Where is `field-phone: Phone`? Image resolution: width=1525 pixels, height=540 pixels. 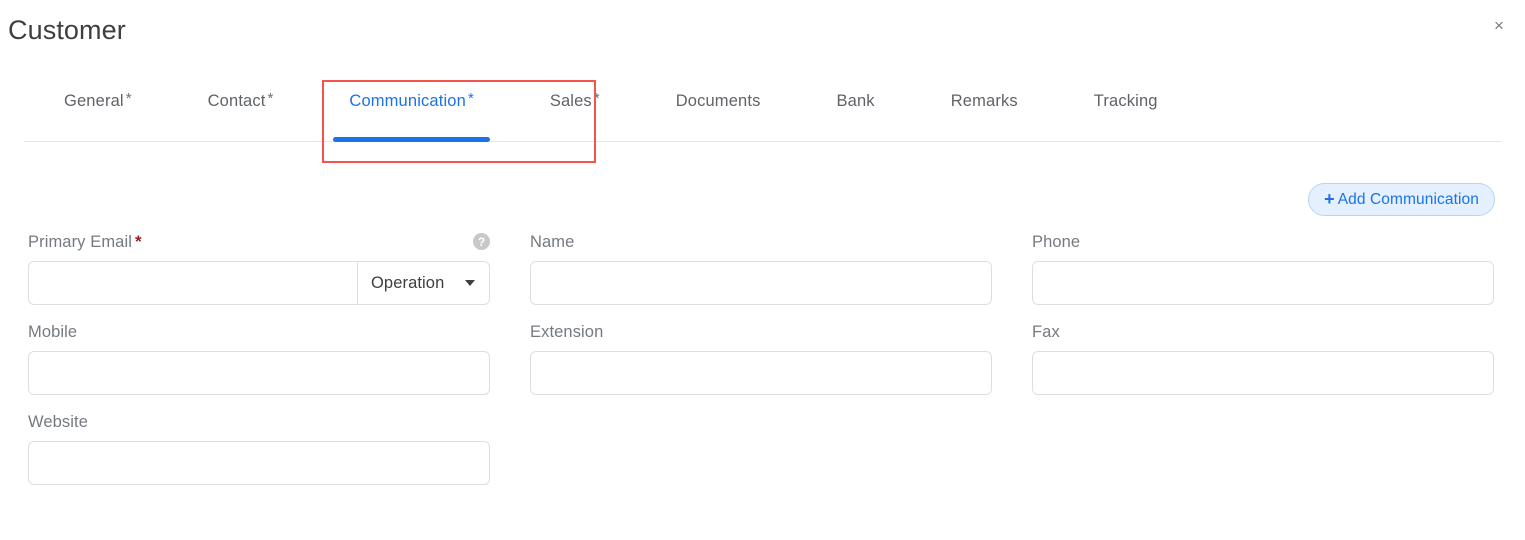 field-phone: Phone is located at coordinates (1263, 268).